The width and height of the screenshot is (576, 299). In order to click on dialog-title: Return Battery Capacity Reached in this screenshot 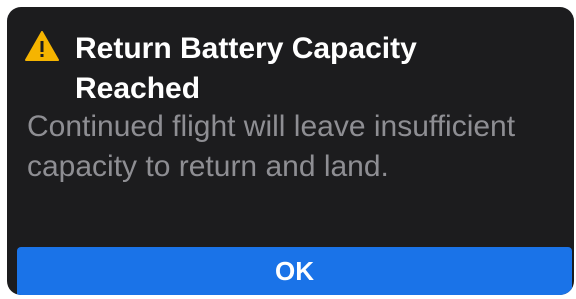, I will do `click(246, 68)`.